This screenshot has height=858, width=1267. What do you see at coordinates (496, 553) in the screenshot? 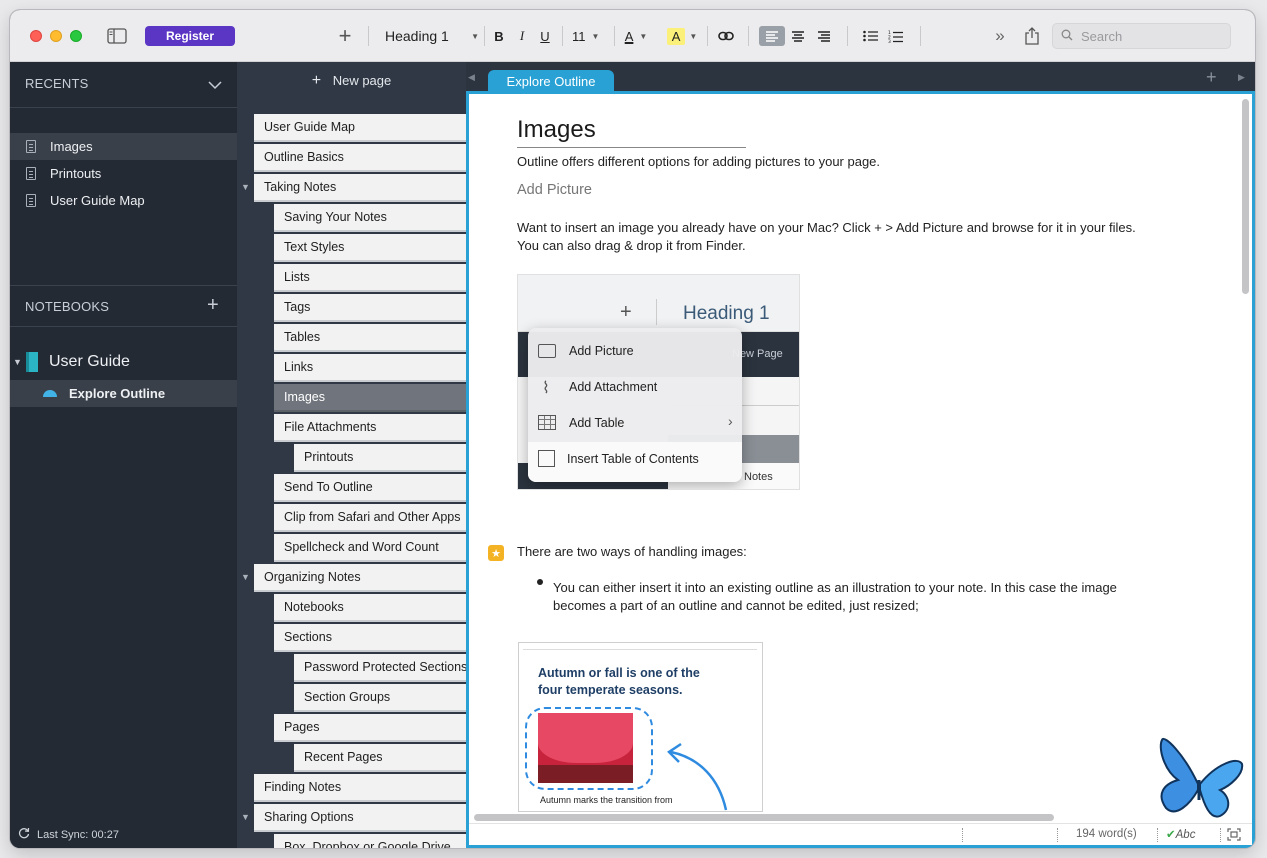
I see `star-tag-icon: ★` at bounding box center [496, 553].